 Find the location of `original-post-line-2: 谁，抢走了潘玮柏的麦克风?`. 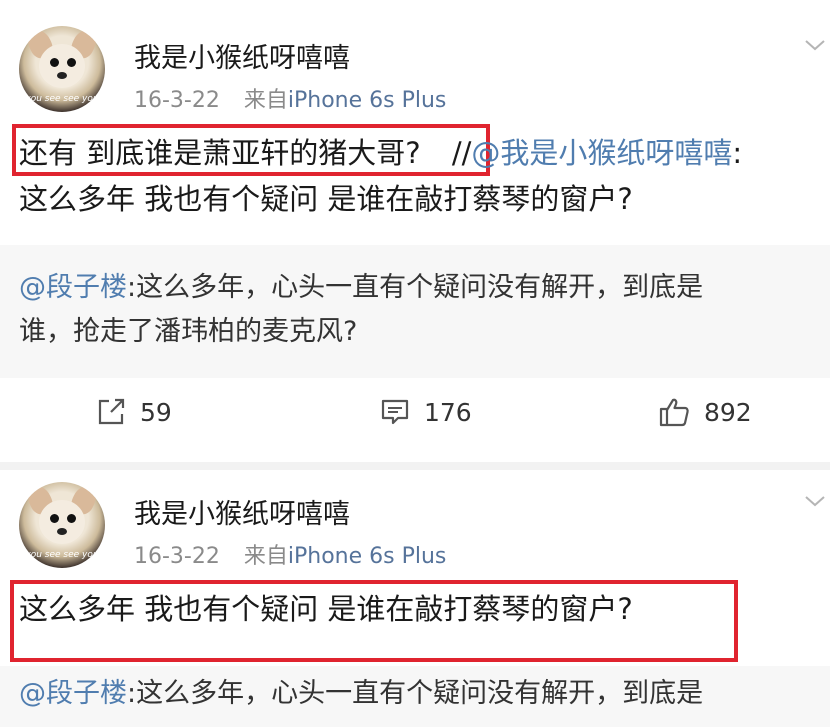

original-post-line-2: 谁，抢走了潘玮柏的麦克风? is located at coordinates (188, 331).